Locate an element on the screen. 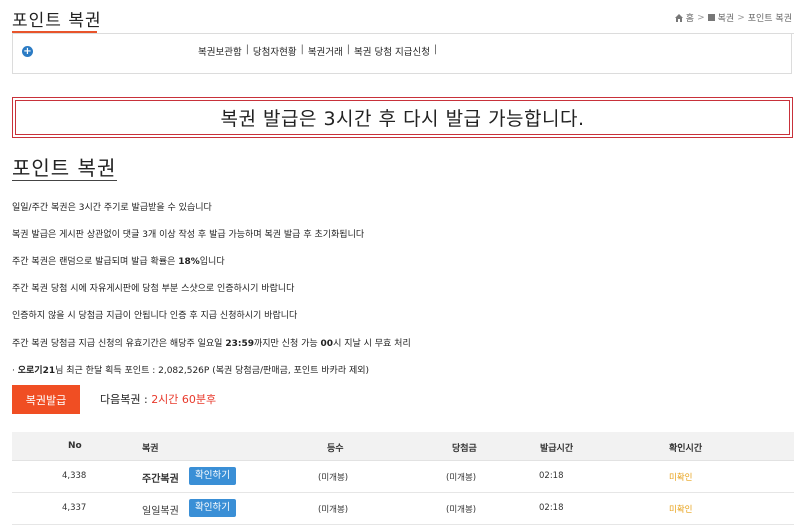 This screenshot has width=800, height=525. row-no: 4,338 is located at coordinates (74, 476).